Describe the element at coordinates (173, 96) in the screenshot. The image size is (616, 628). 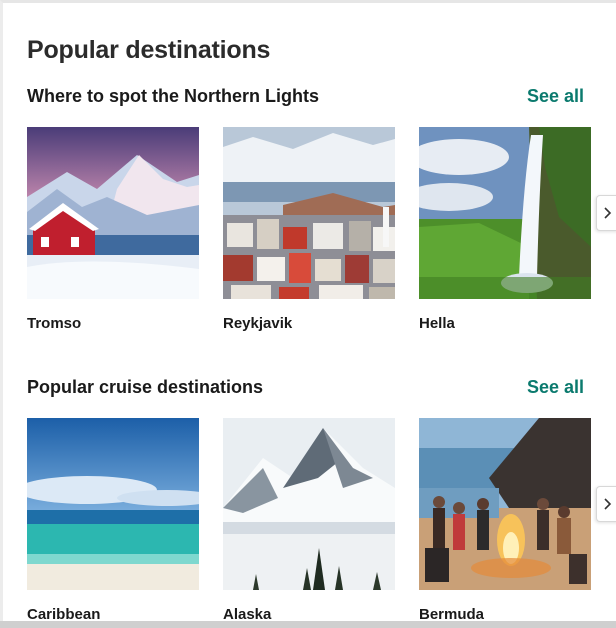
I see `section-title-northern-lights: Where to spot the Northern Lights` at that location.